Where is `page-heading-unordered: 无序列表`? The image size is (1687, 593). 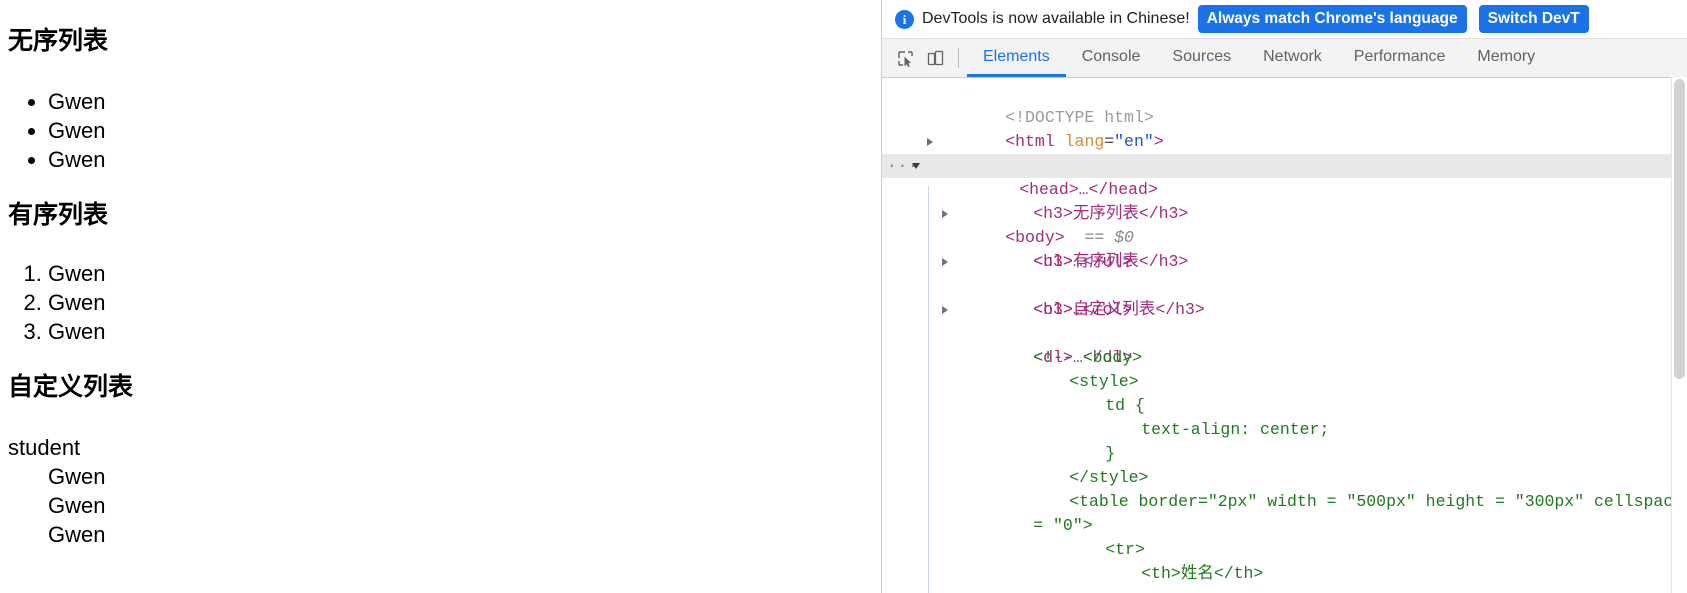
page-heading-unordered: 无序列表 is located at coordinates (58, 41).